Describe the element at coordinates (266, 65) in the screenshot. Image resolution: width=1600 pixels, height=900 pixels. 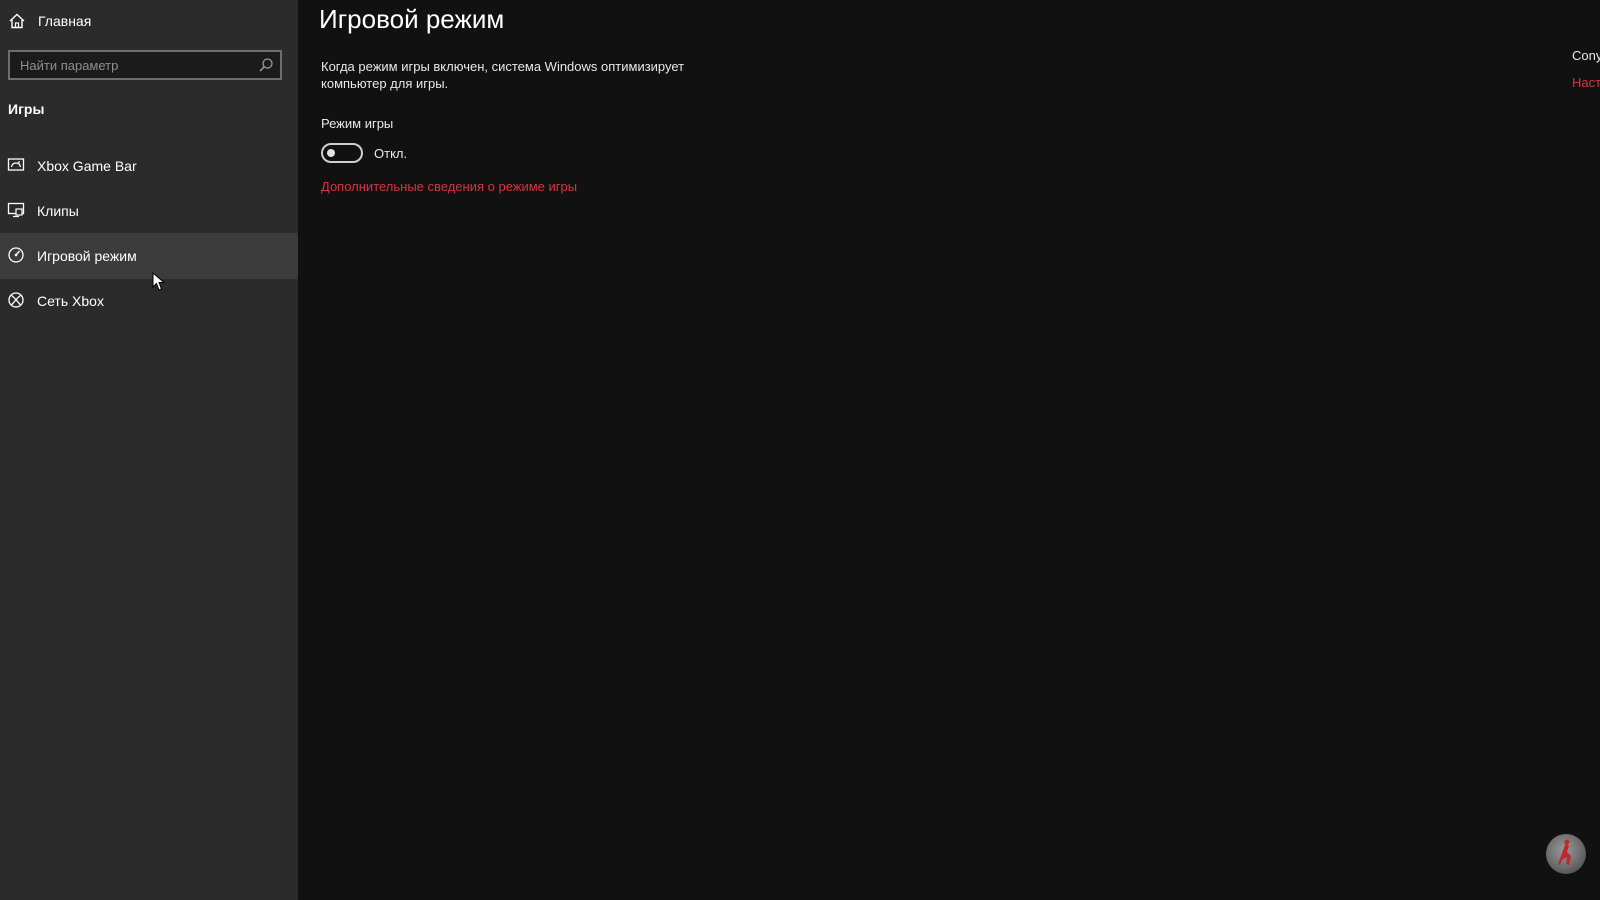
I see `search-icon` at that location.